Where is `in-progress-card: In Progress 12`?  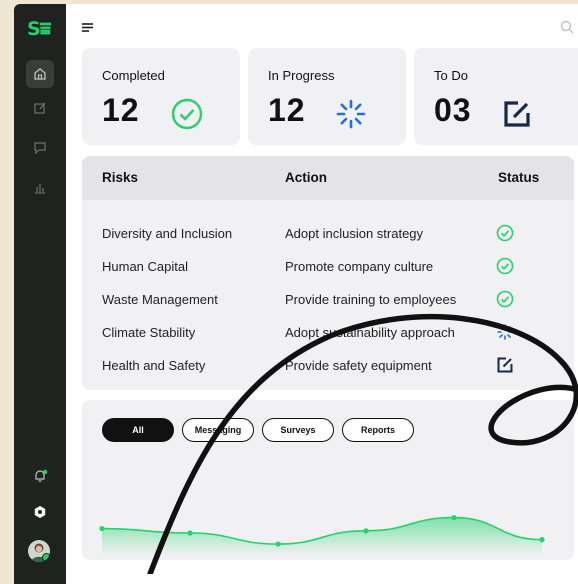
in-progress-card: In Progress 12 is located at coordinates (327, 96).